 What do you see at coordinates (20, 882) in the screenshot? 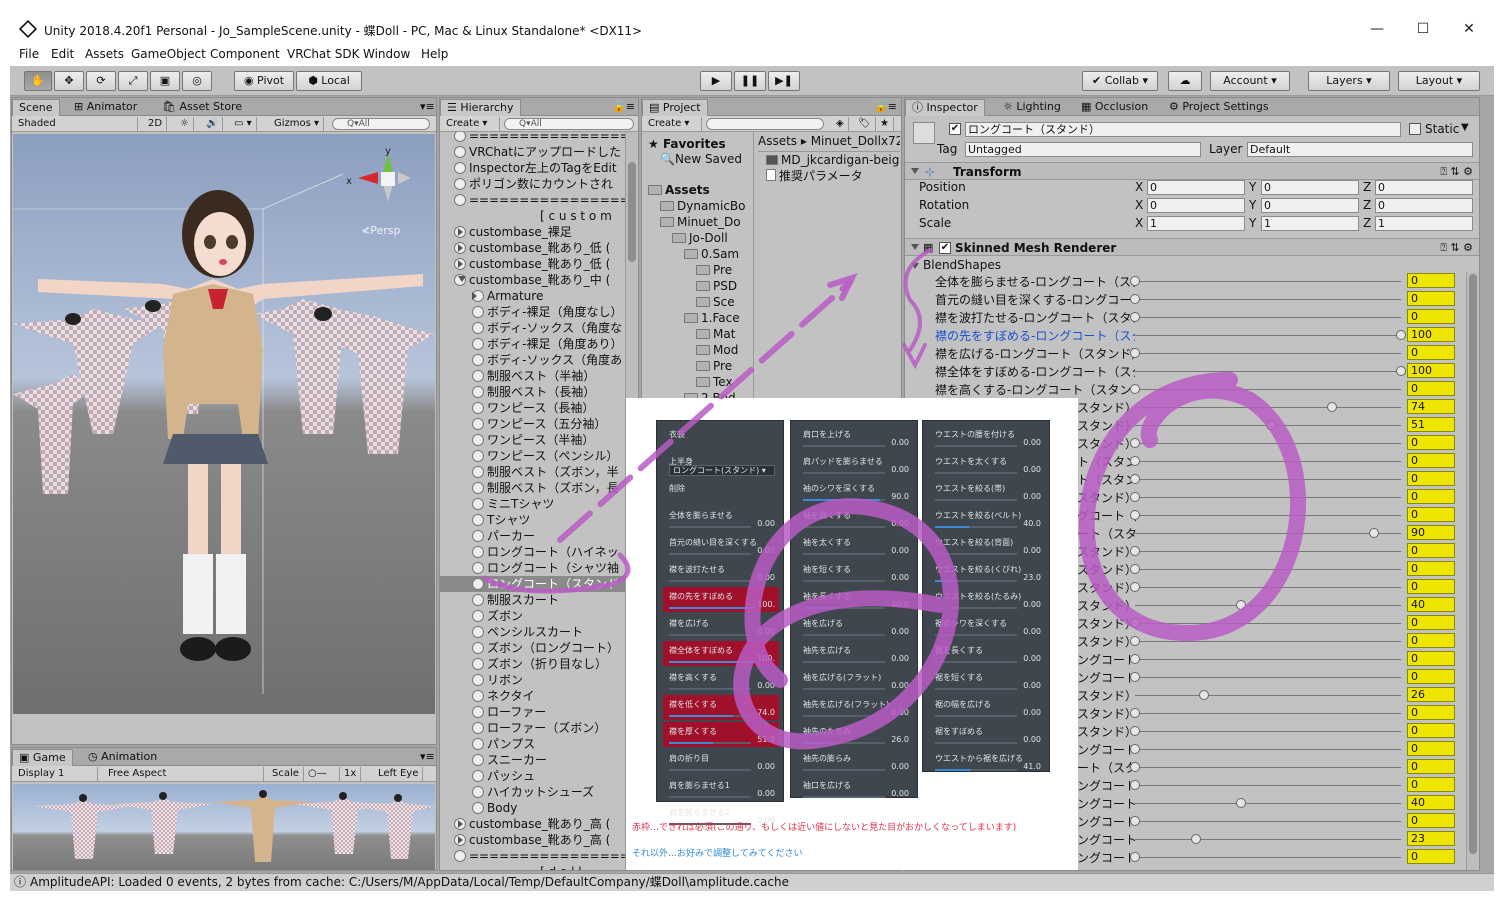
I see `info-icon: ⓘ` at bounding box center [20, 882].